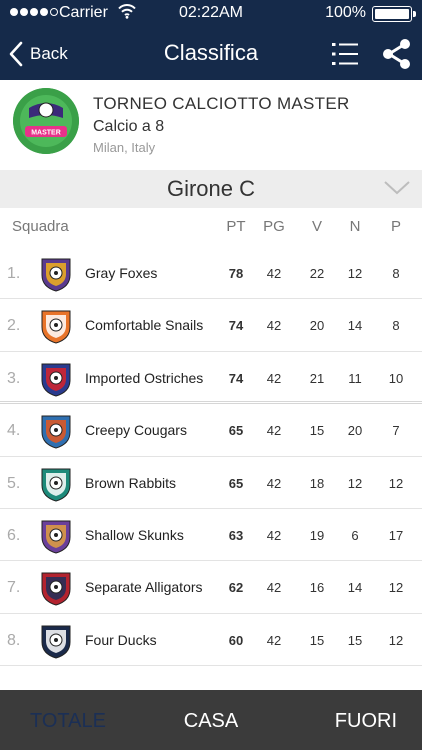 Image resolution: width=422 pixels, height=750 pixels. Describe the element at coordinates (211, 14) in the screenshot. I see `status-bar: Carrier 02:22AM 100%` at that location.